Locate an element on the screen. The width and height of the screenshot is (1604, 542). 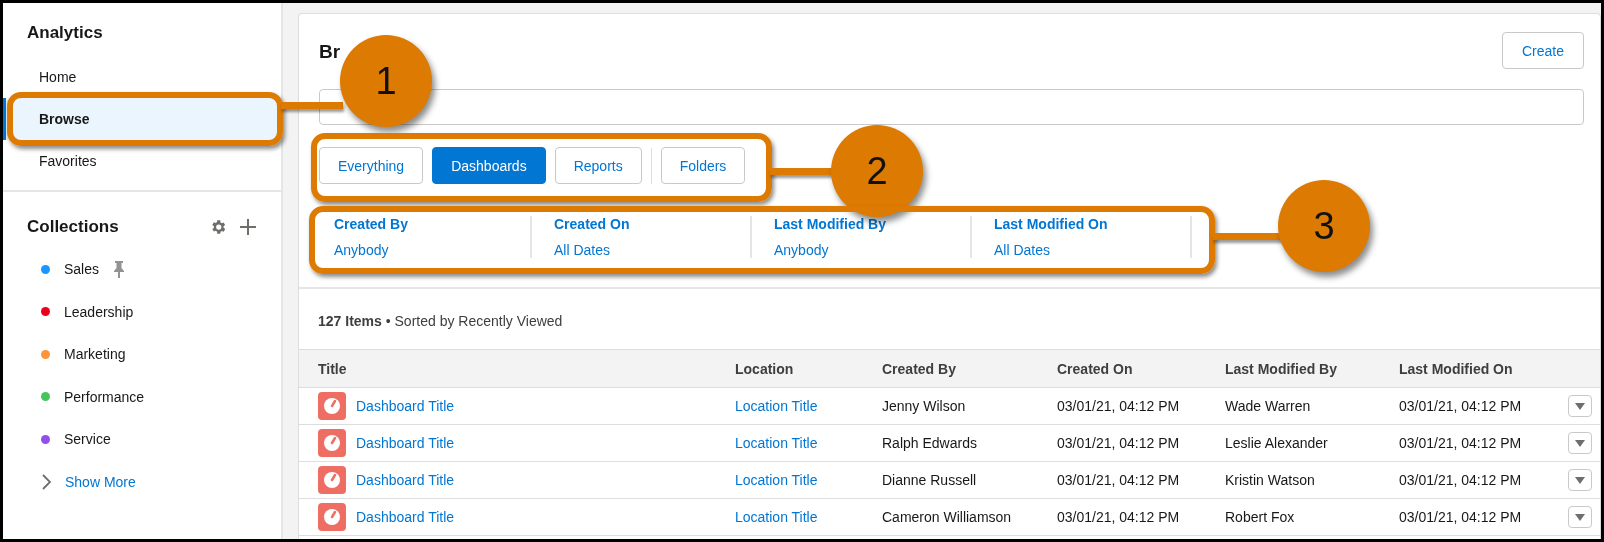
filter-tab: Folders is located at coordinates (703, 165).